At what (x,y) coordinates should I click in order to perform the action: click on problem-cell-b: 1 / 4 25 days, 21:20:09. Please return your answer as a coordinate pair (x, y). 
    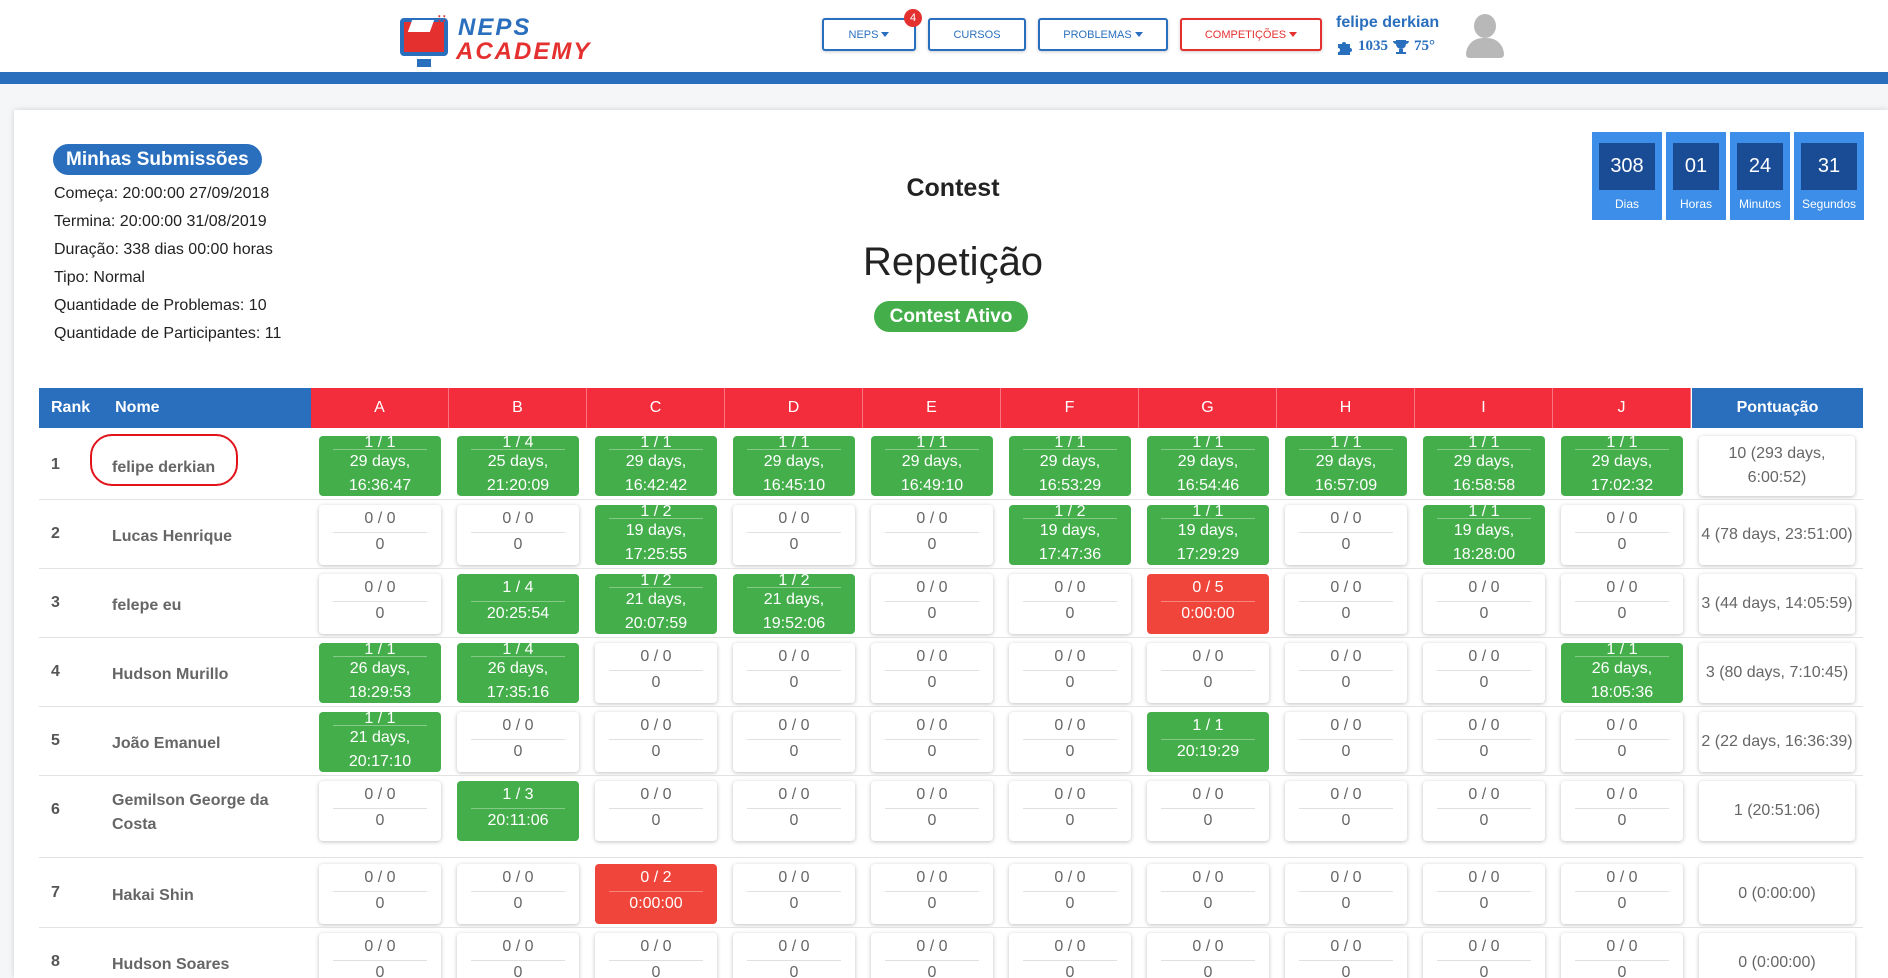
    Looking at the image, I should click on (518, 466).